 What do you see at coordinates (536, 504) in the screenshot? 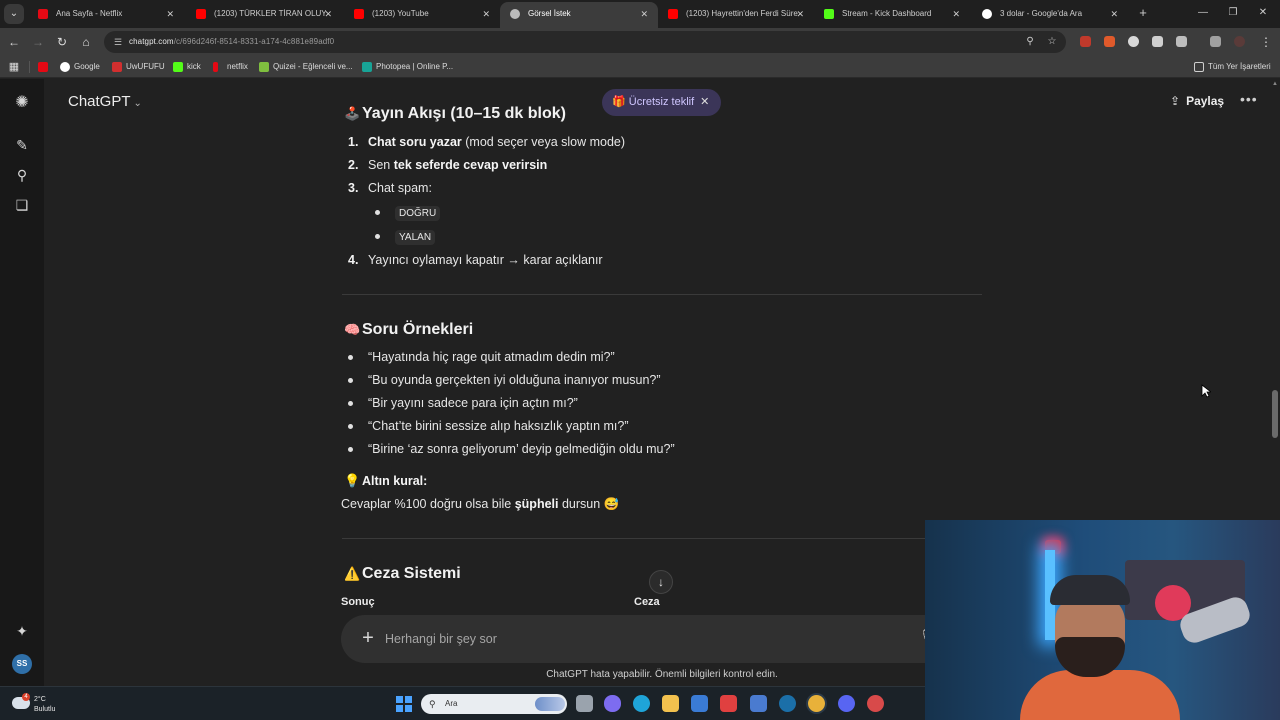
I see `golden-bold: şüpheli` at bounding box center [536, 504].